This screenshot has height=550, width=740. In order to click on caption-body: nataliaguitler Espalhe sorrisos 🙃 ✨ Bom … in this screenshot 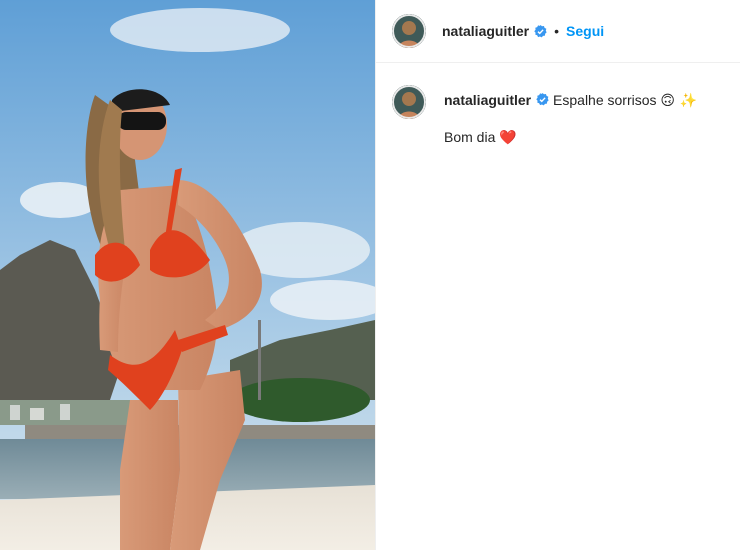, I will do `click(570, 116)`.